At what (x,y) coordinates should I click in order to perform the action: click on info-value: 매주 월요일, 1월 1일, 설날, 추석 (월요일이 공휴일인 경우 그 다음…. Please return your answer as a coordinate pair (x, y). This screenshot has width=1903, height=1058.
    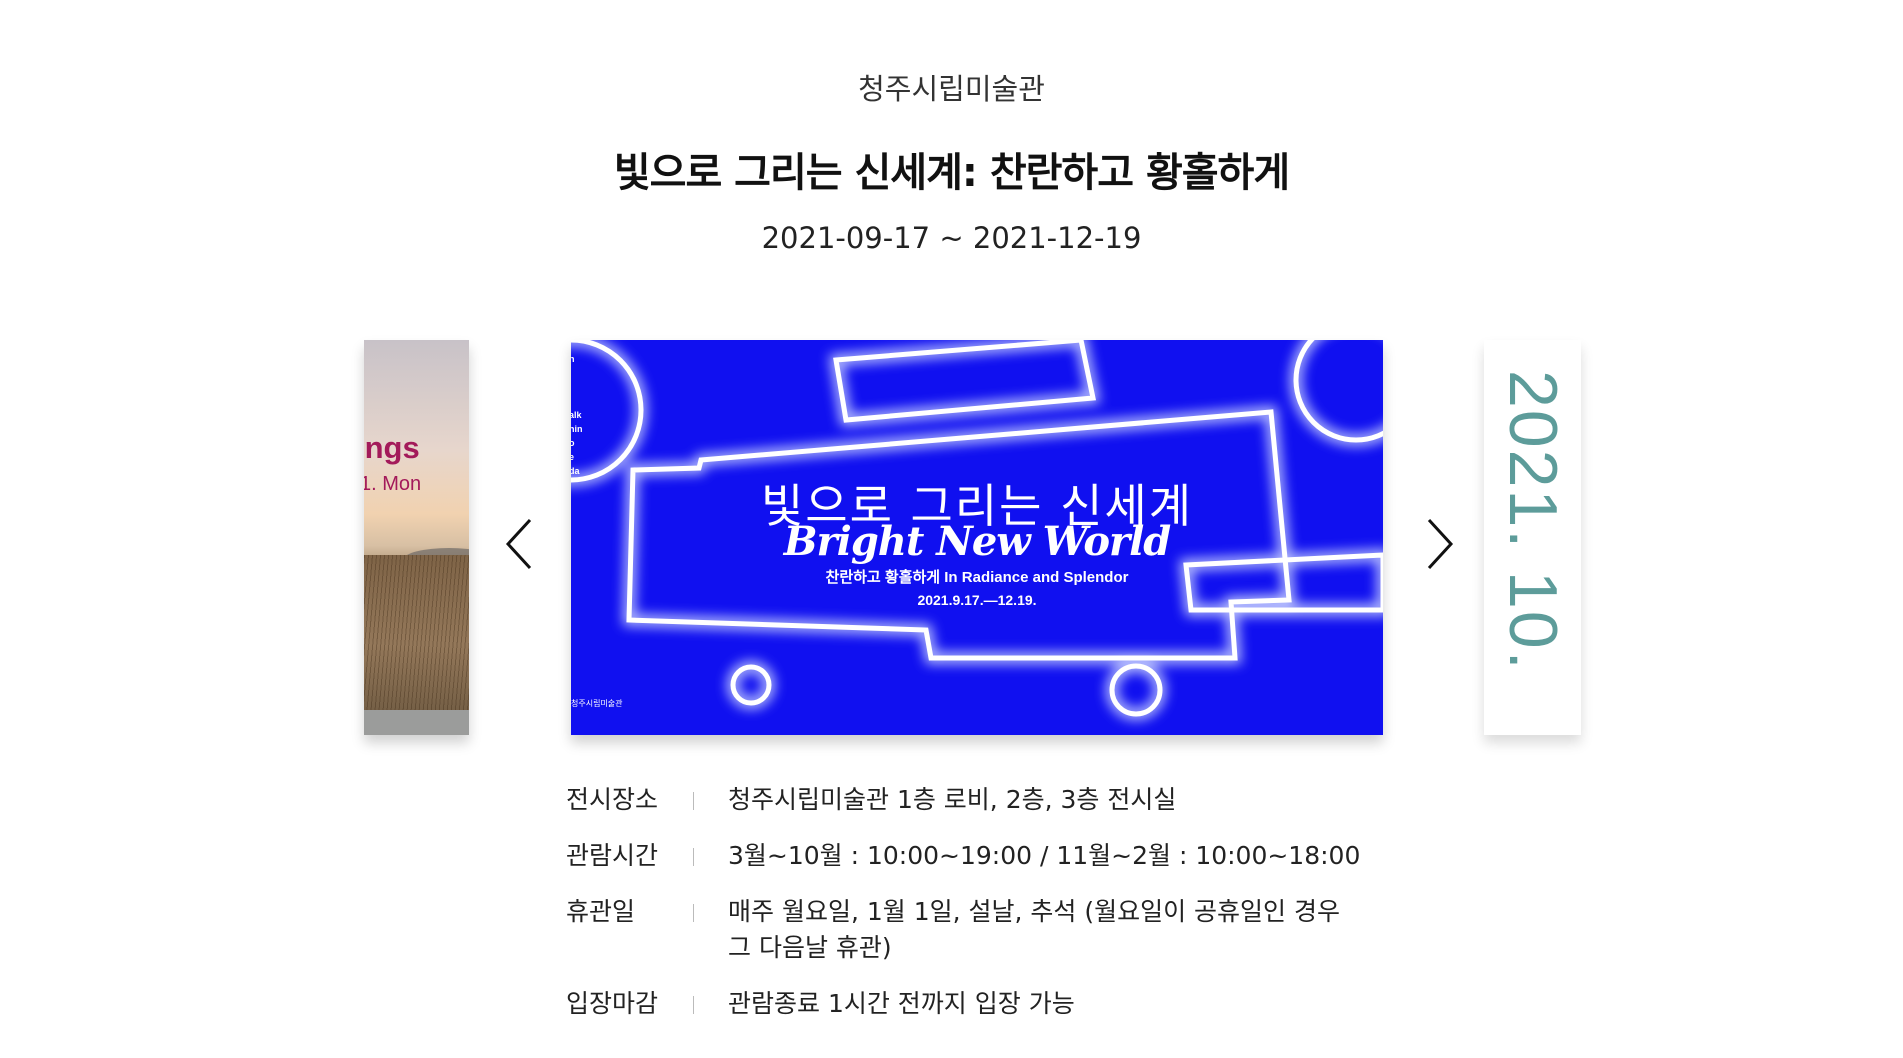
    Looking at the image, I should click on (1034, 929).